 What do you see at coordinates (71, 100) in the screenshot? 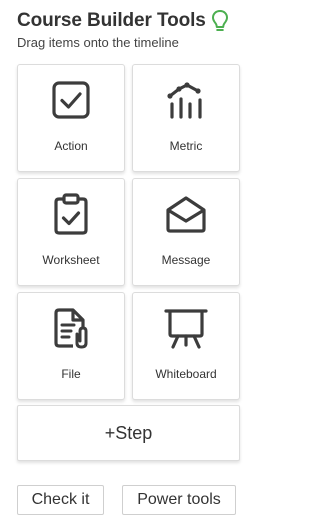
I see `checkbox-icon` at bounding box center [71, 100].